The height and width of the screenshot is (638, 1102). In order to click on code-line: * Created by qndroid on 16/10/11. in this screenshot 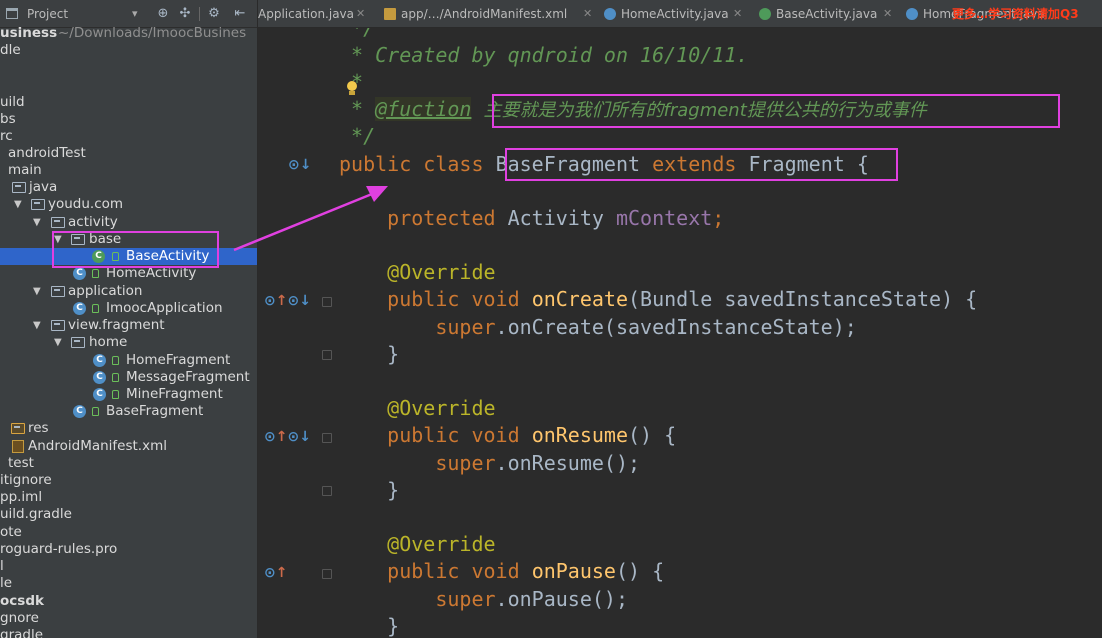, I will do `click(543, 55)`.